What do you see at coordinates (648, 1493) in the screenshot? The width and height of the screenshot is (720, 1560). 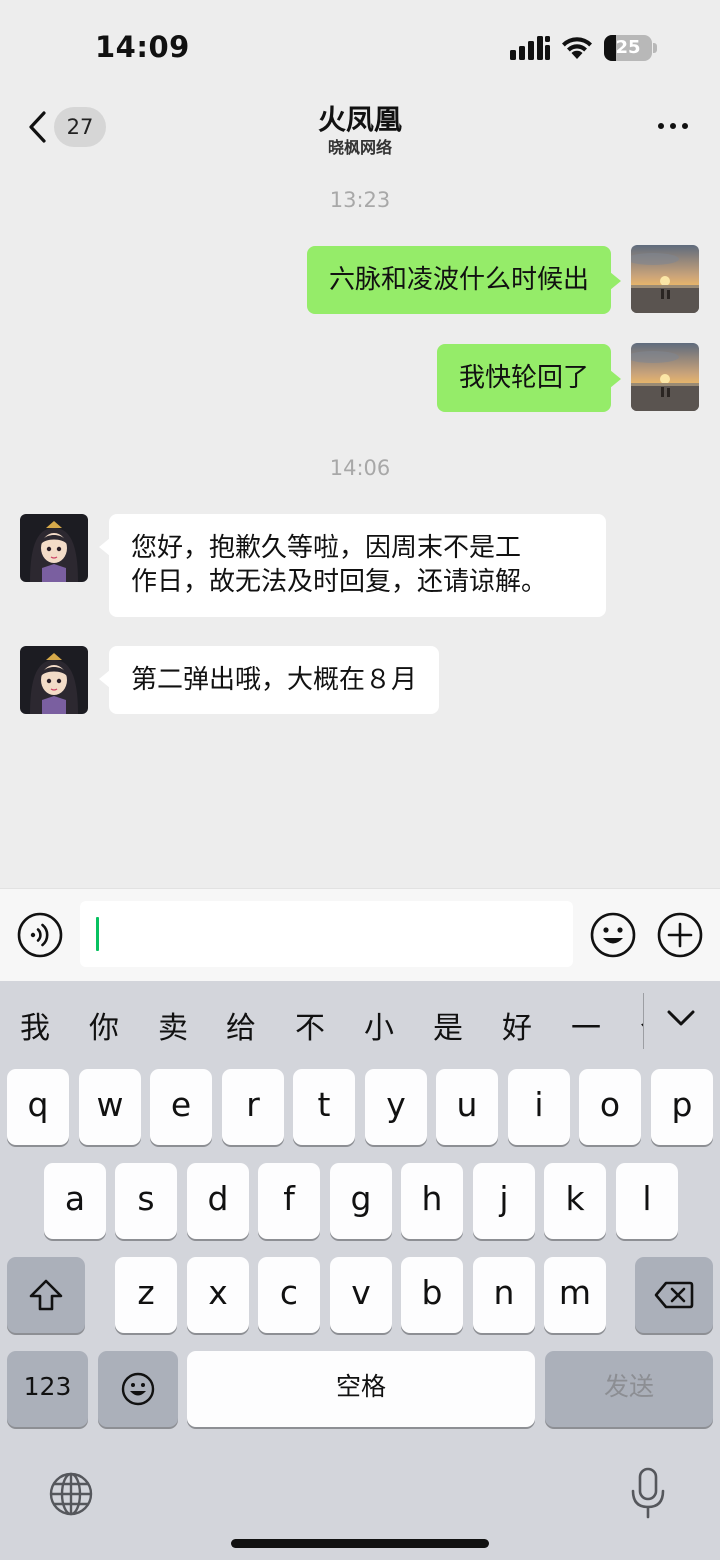 I see `microphone-icon` at bounding box center [648, 1493].